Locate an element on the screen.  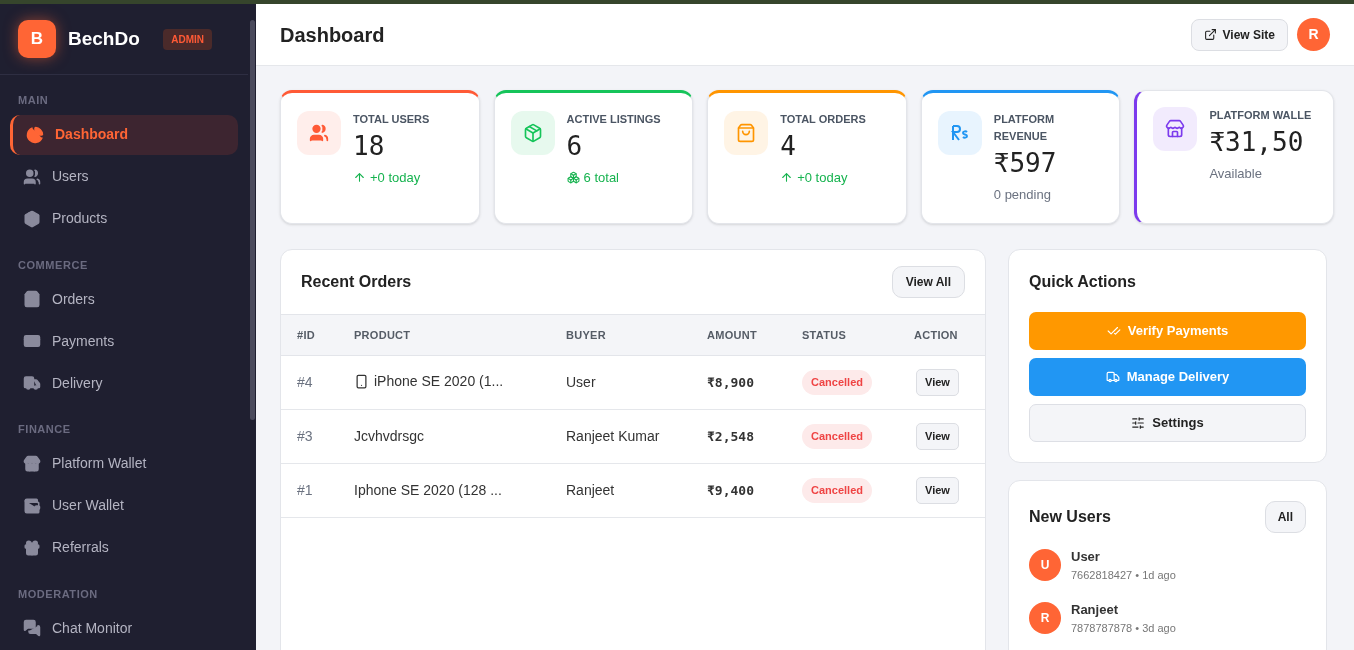
phone-icon is located at coordinates (361, 381).